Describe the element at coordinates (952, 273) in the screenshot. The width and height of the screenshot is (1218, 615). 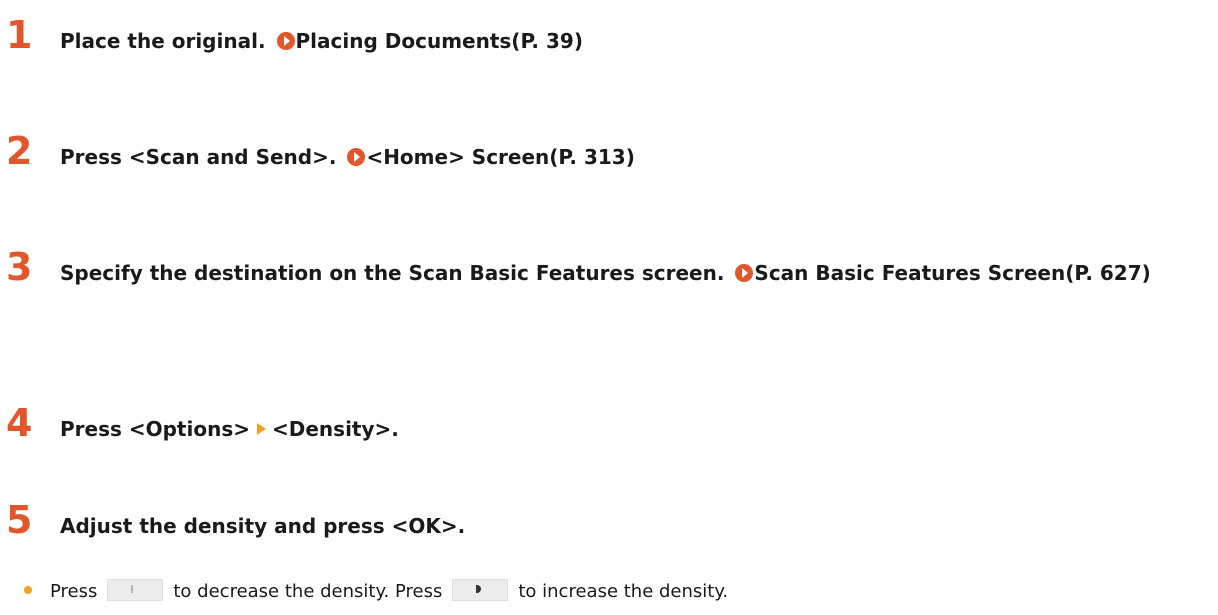
I see `scan-basic-features-screen-link: Scan Basic Features Screen(P. 627)` at that location.